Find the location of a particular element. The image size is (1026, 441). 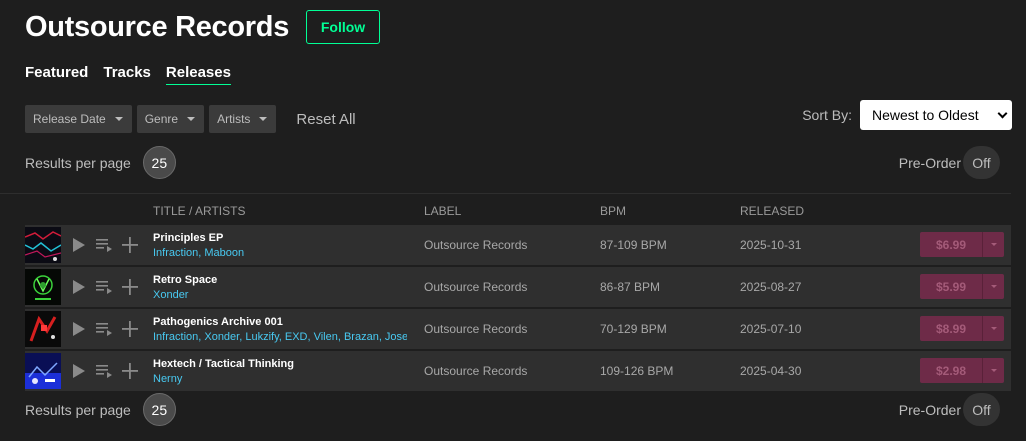

release-bpm: 70-129 BPM is located at coordinates (633, 329).